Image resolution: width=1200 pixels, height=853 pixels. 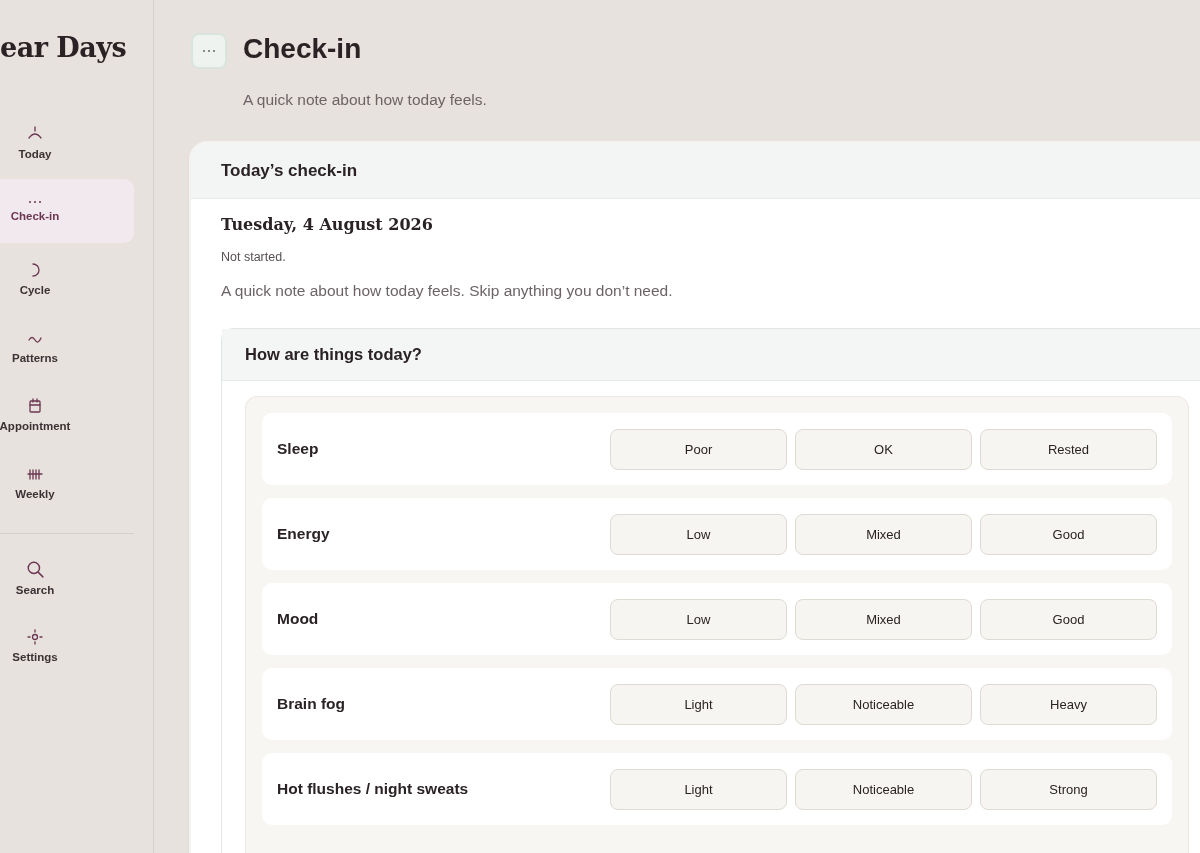 I want to click on question-label: Sleep, so click(x=298, y=449).